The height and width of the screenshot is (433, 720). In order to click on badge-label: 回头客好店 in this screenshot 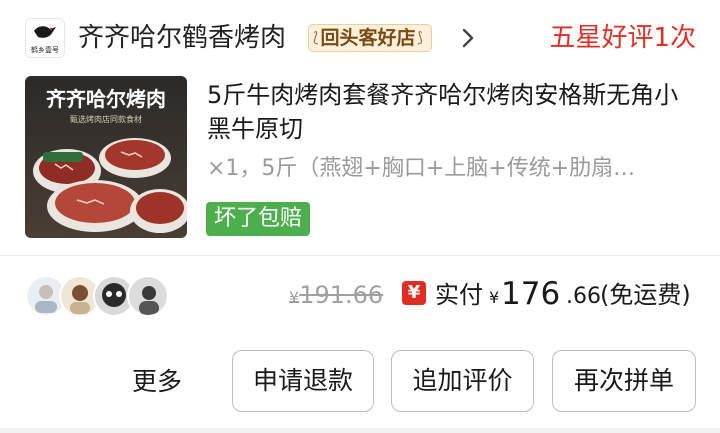, I will do `click(368, 38)`.